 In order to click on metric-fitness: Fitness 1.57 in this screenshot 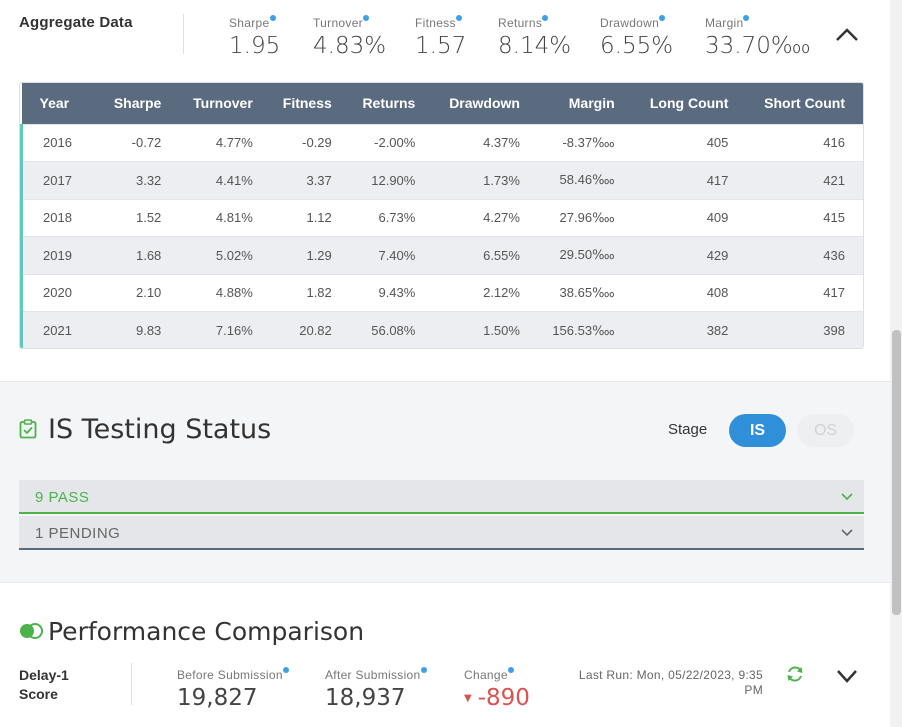, I will do `click(440, 36)`.